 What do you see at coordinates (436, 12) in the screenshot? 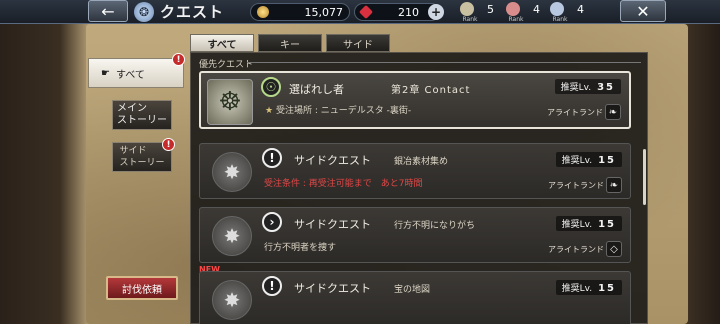
I see `add-gems-button: +` at bounding box center [436, 12].